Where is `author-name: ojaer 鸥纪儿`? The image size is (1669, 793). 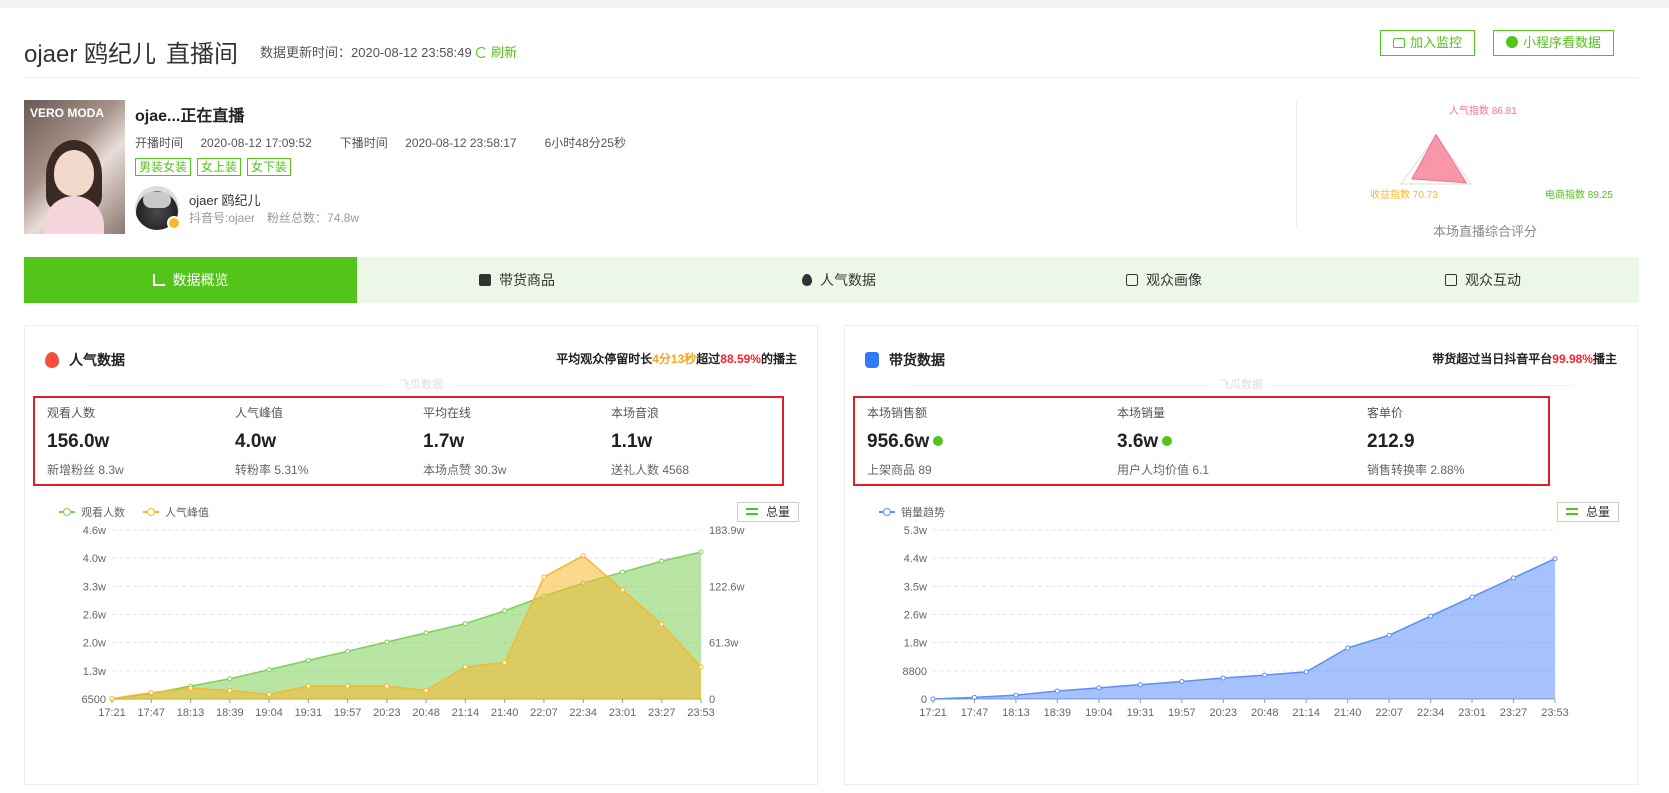 author-name: ojaer 鸥纪儿 is located at coordinates (225, 199).